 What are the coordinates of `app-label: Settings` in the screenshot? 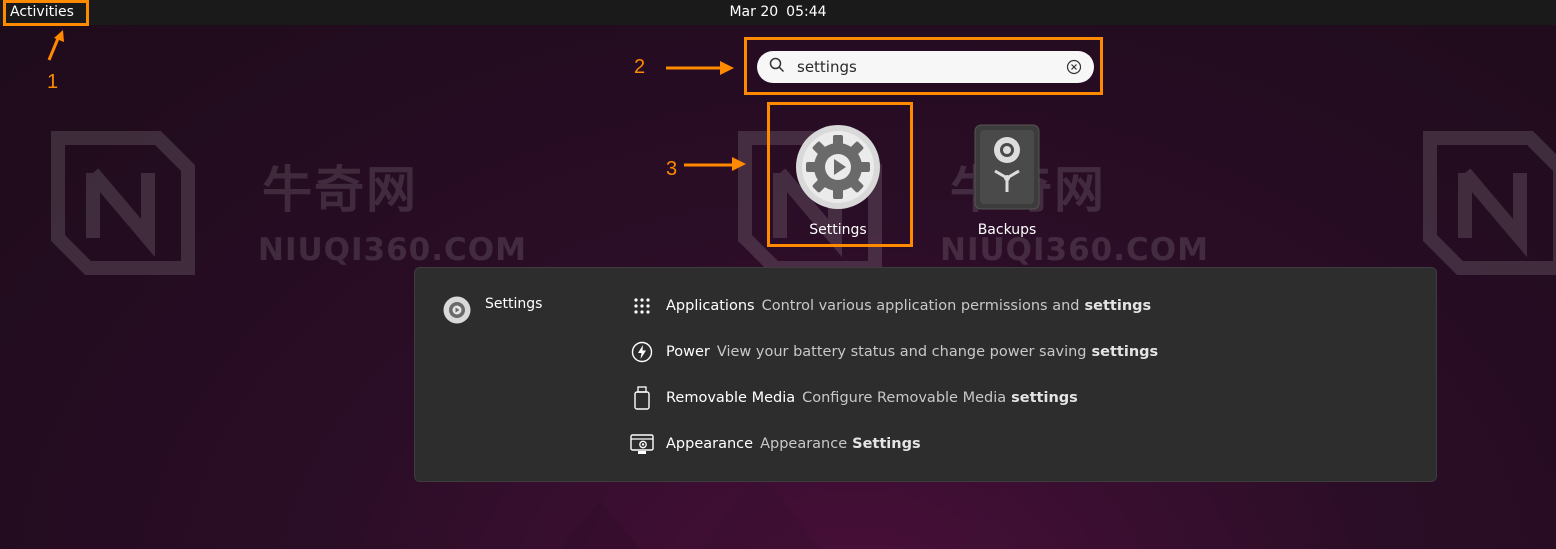 It's located at (838, 230).